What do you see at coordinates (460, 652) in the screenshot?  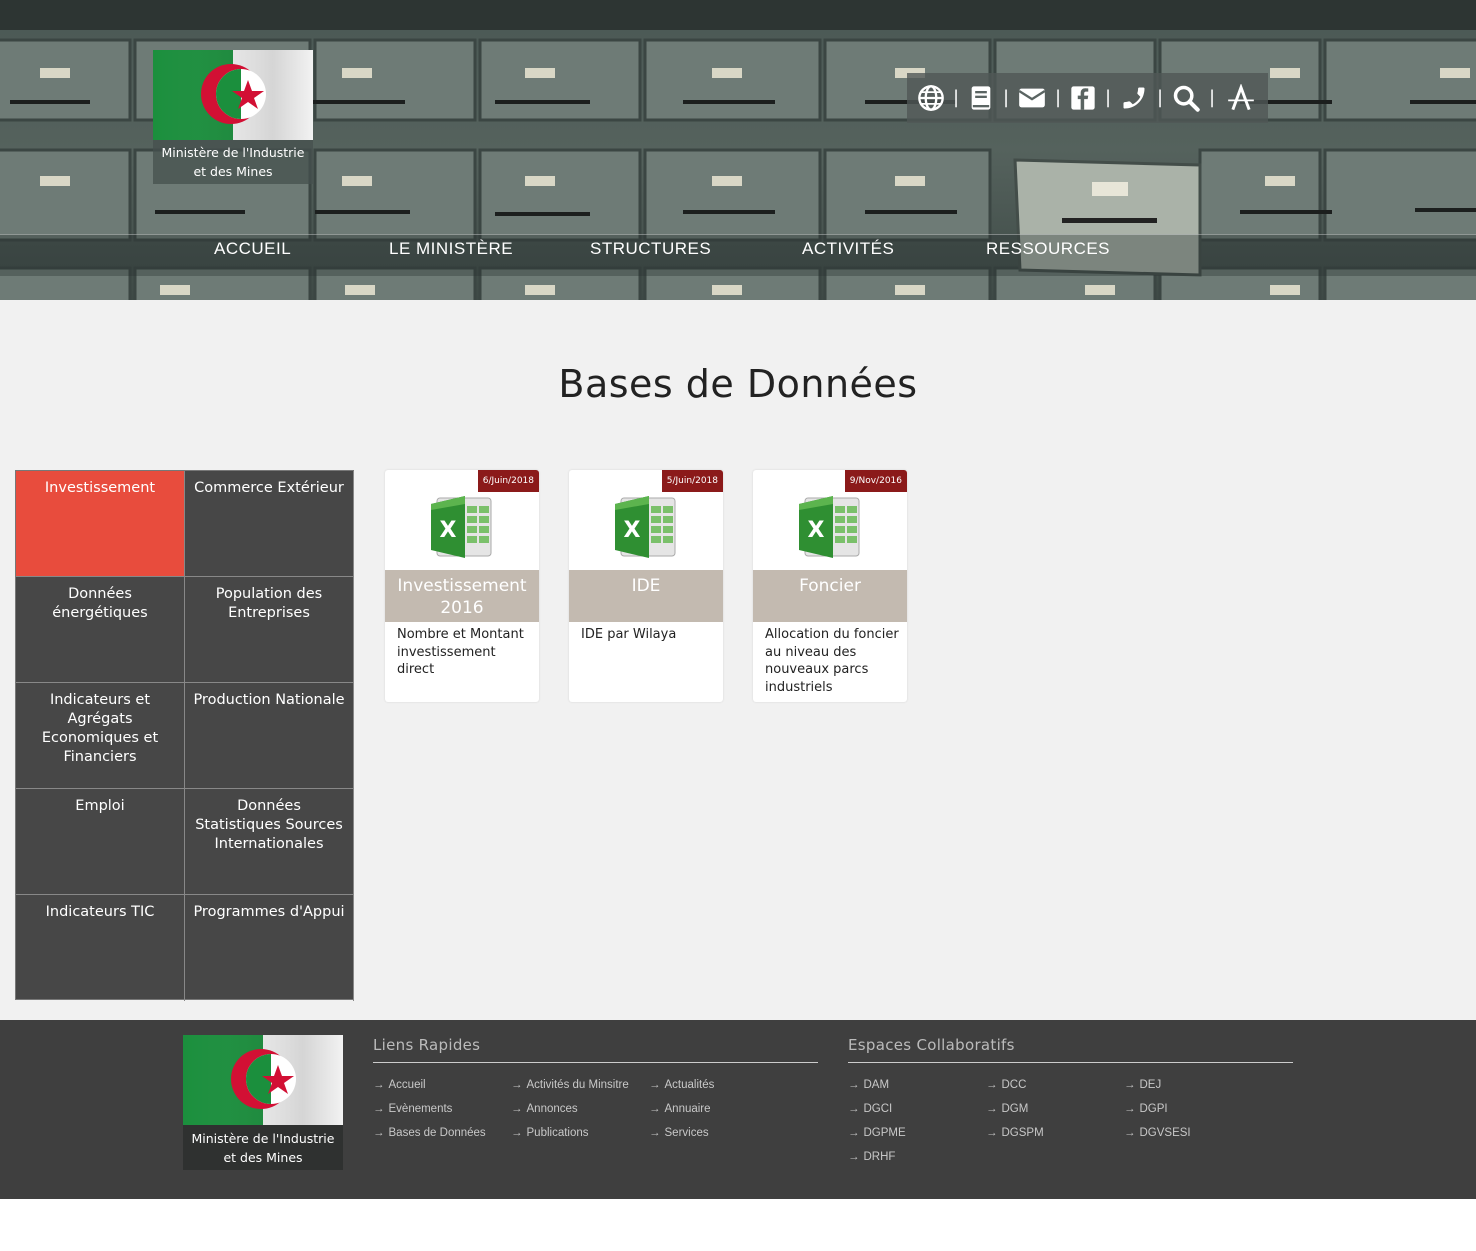 I see `card-description: Nombre et Montant investissement direct` at bounding box center [460, 652].